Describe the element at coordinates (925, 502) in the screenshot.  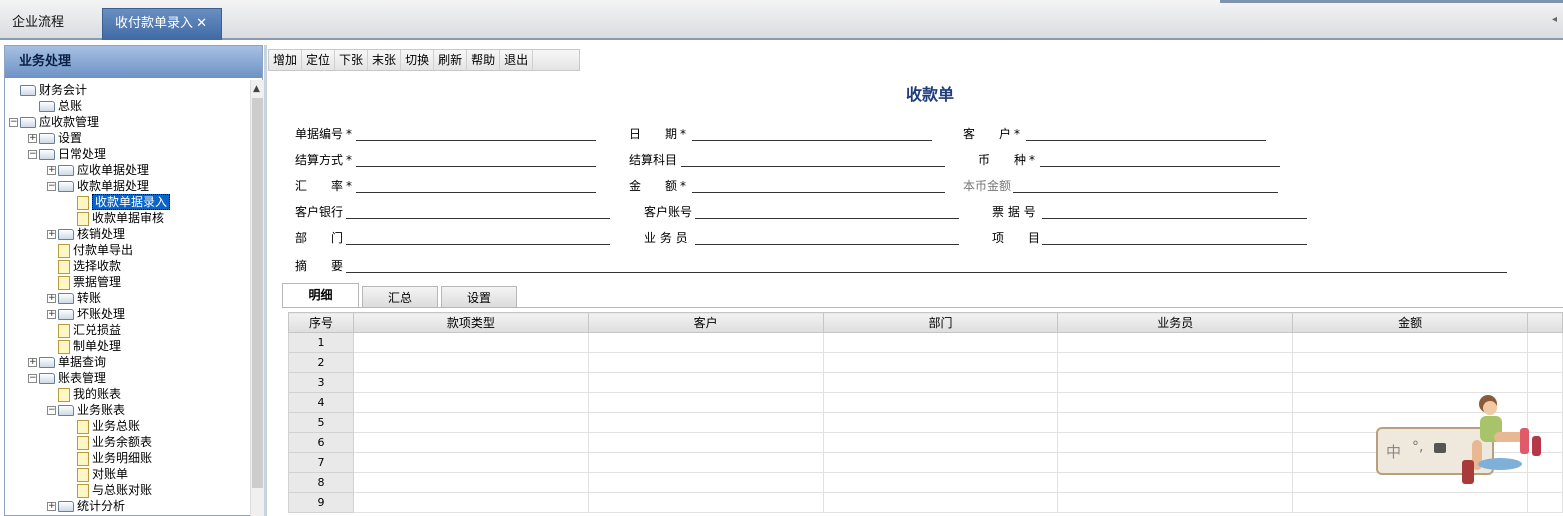
I see `table-row: 9` at that location.